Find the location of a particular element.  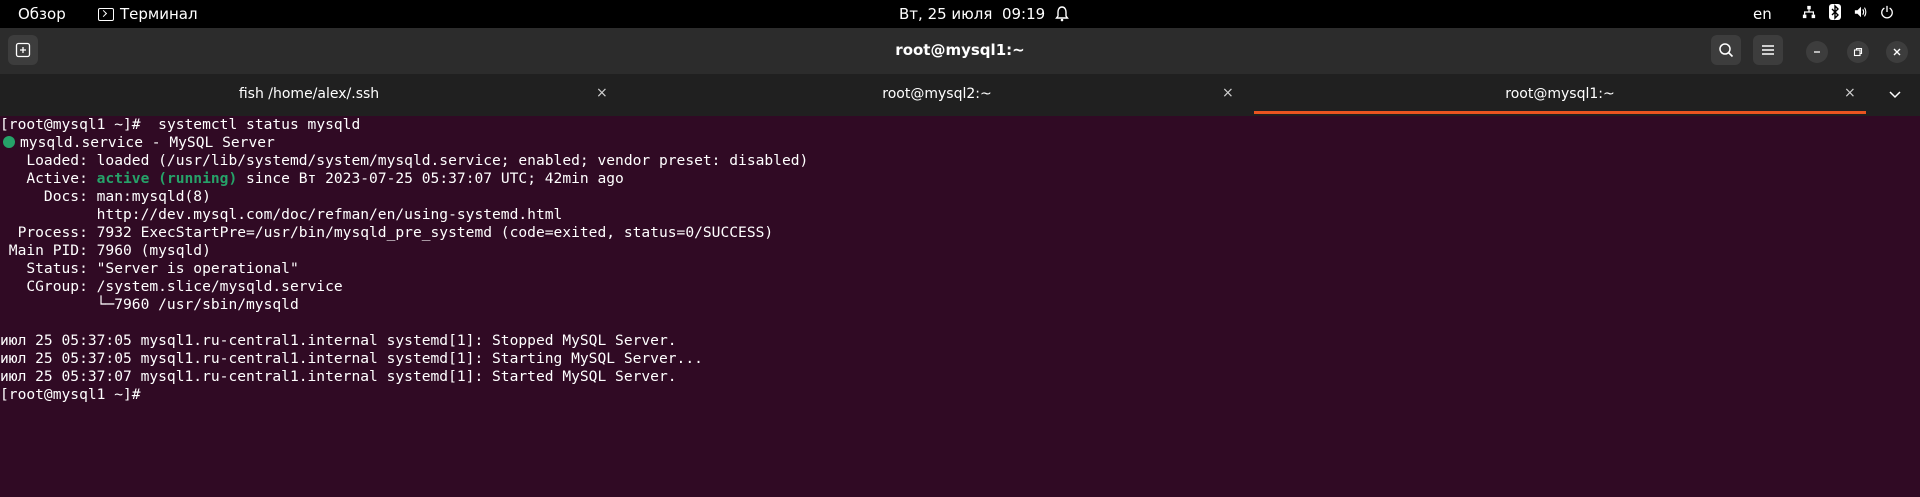

terminal-line: mysqld.service - MySQL Server is located at coordinates (137, 143).